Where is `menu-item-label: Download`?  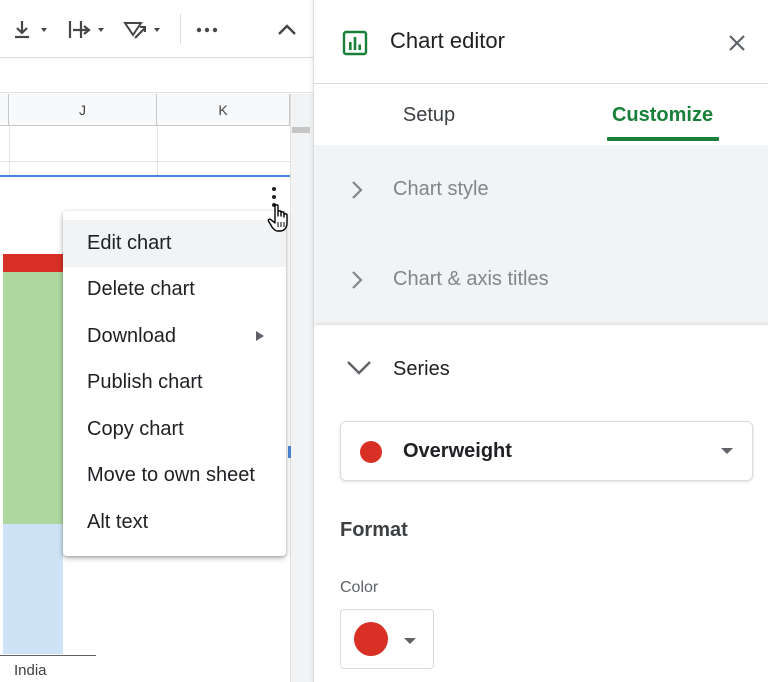 menu-item-label: Download is located at coordinates (131, 335).